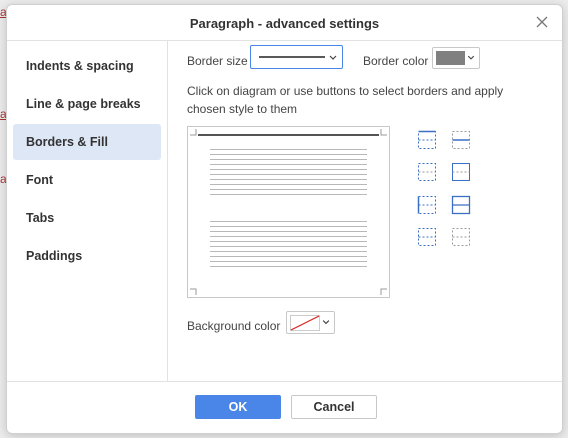 This screenshot has width=568, height=438. Describe the element at coordinates (542, 22) in the screenshot. I see `close-icon` at that location.